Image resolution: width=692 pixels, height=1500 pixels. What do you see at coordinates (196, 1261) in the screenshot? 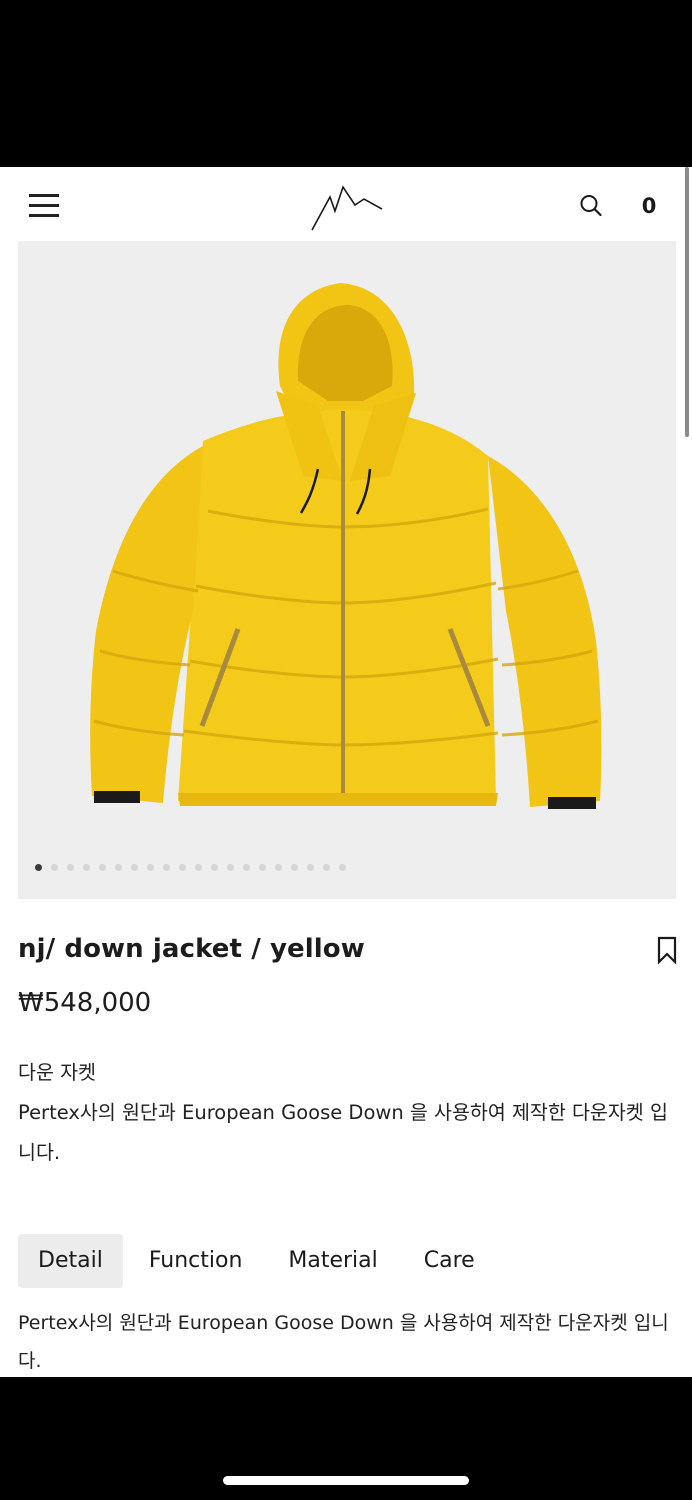
I see `tab-function: Function` at bounding box center [196, 1261].